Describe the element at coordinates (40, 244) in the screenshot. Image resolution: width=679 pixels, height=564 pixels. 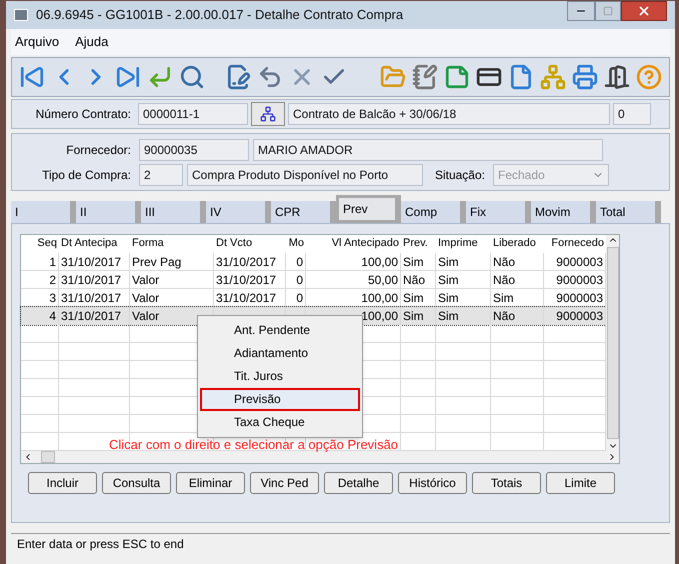
I see `column-header: Seq` at that location.